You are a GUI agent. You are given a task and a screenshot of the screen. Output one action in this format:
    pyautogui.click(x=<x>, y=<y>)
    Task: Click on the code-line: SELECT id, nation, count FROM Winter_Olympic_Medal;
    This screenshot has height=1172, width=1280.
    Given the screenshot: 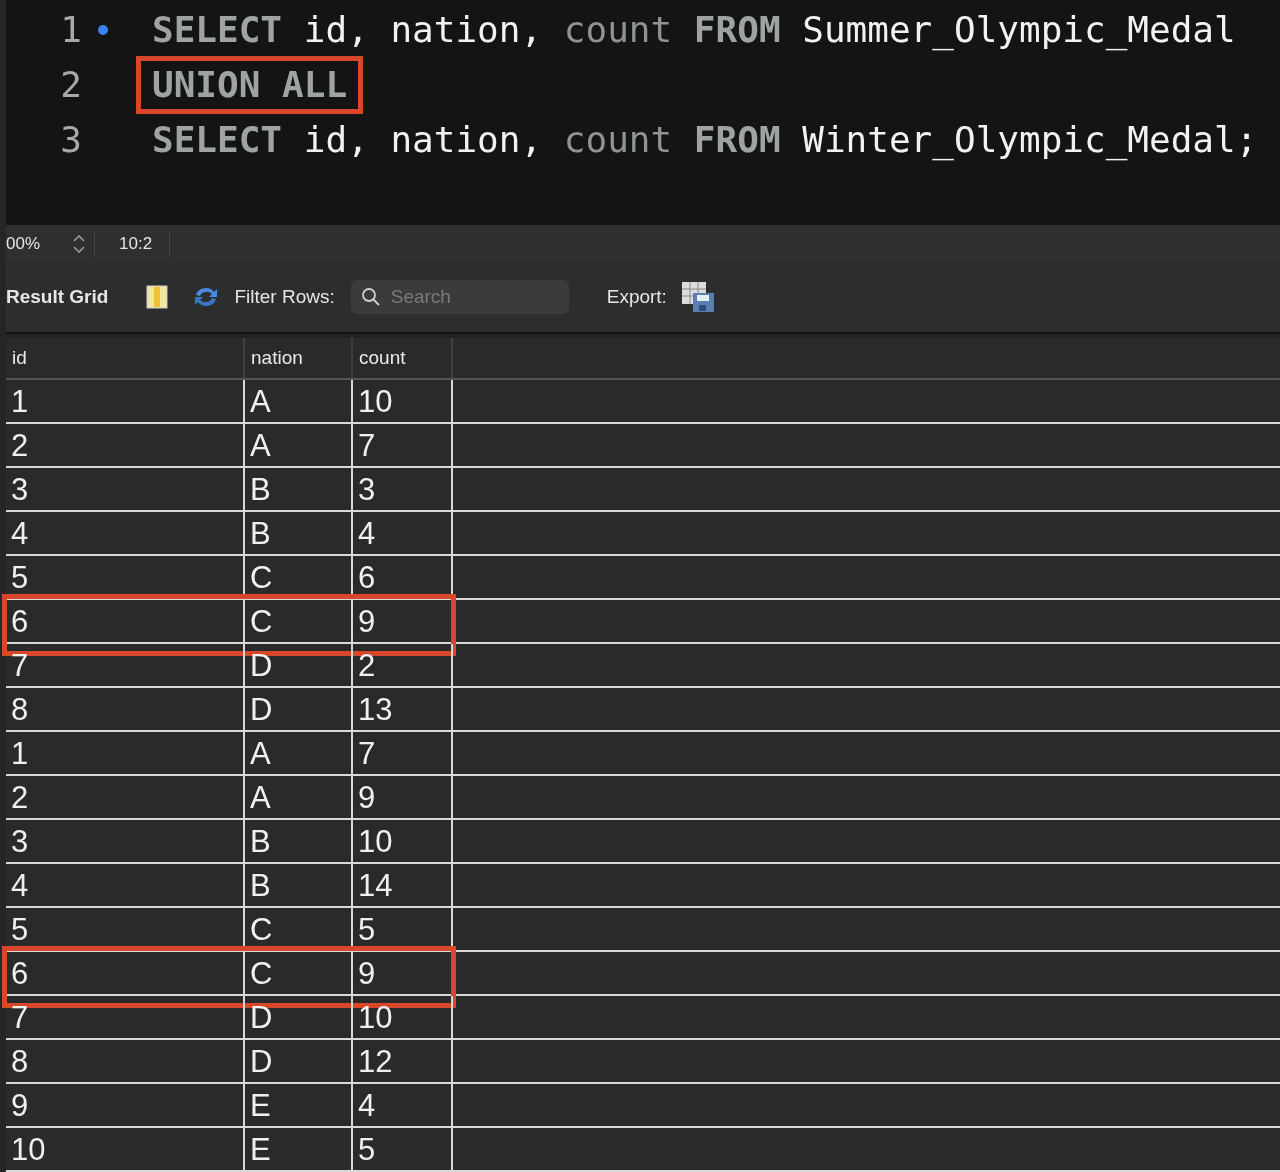 What is the action you would take?
    pyautogui.click(x=705, y=139)
    